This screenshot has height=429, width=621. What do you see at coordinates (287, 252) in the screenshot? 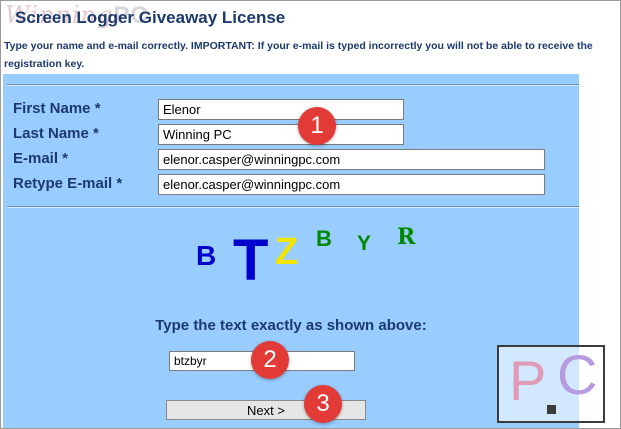
I see `captcha-char-3: Z` at bounding box center [287, 252].